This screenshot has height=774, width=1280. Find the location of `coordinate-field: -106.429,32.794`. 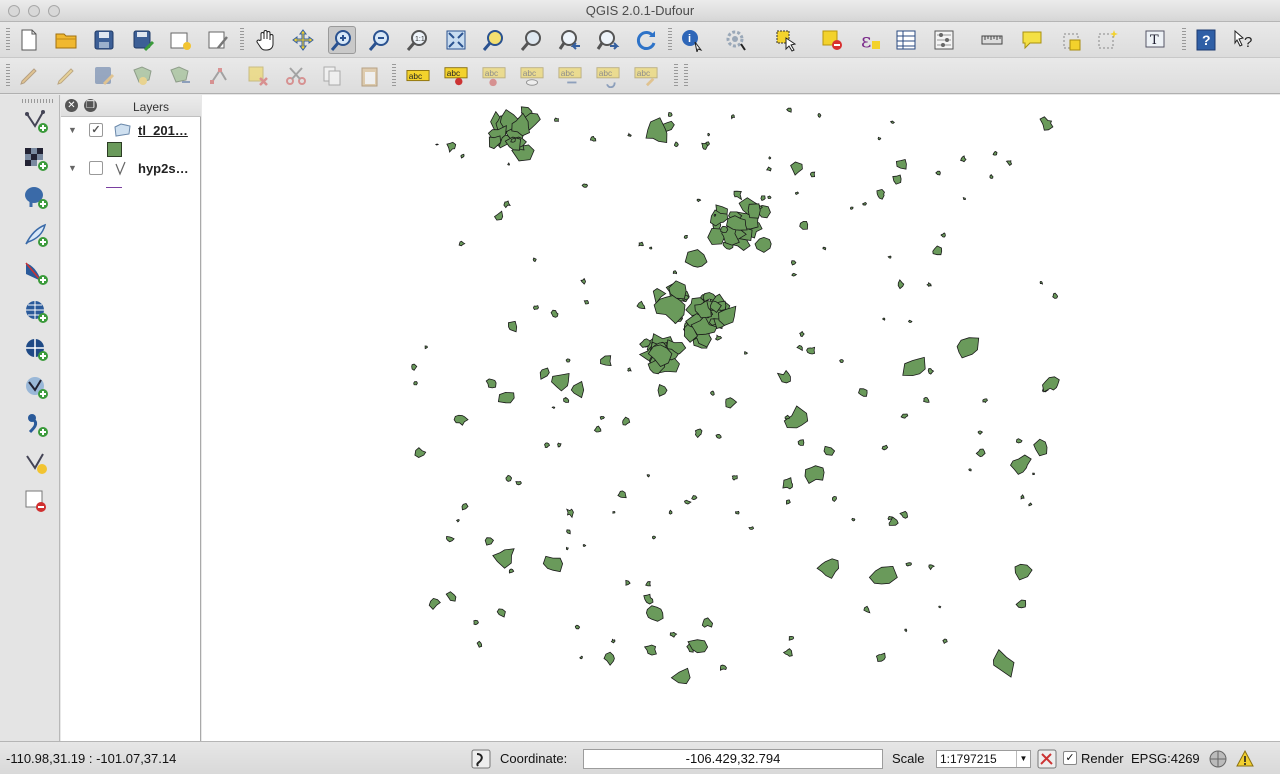

coordinate-field: -106.429,32.794 is located at coordinates (733, 759).